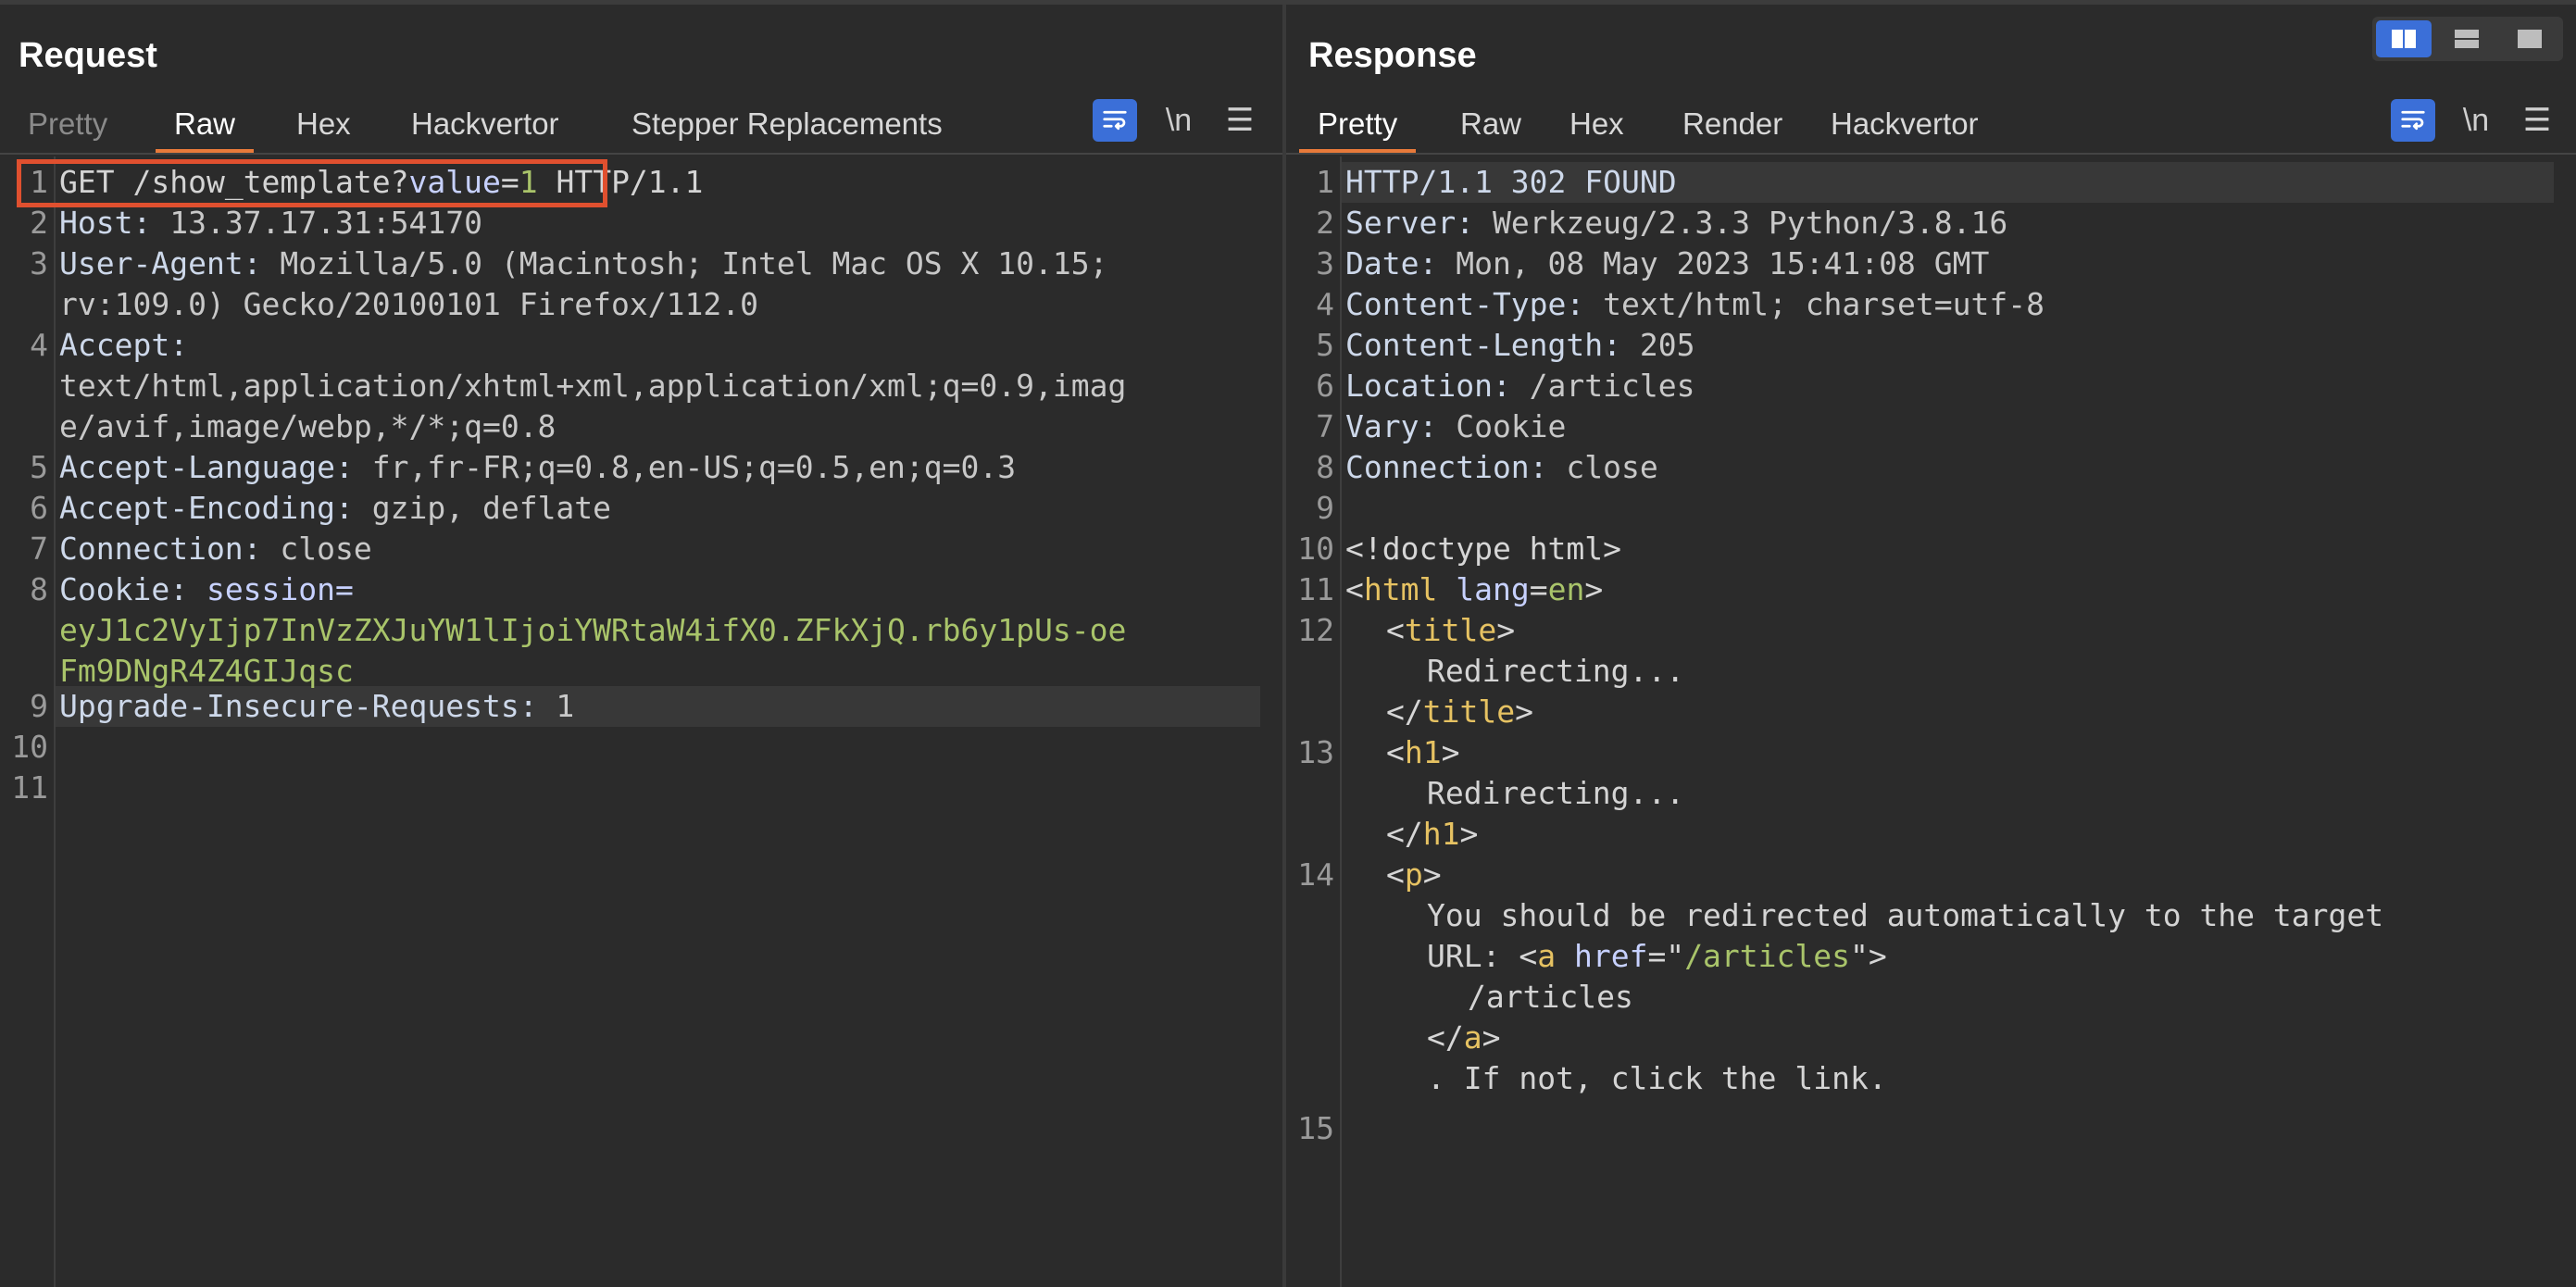 The height and width of the screenshot is (1287, 2576). I want to click on response-line-14-link-text: /articles, so click(1550, 997).